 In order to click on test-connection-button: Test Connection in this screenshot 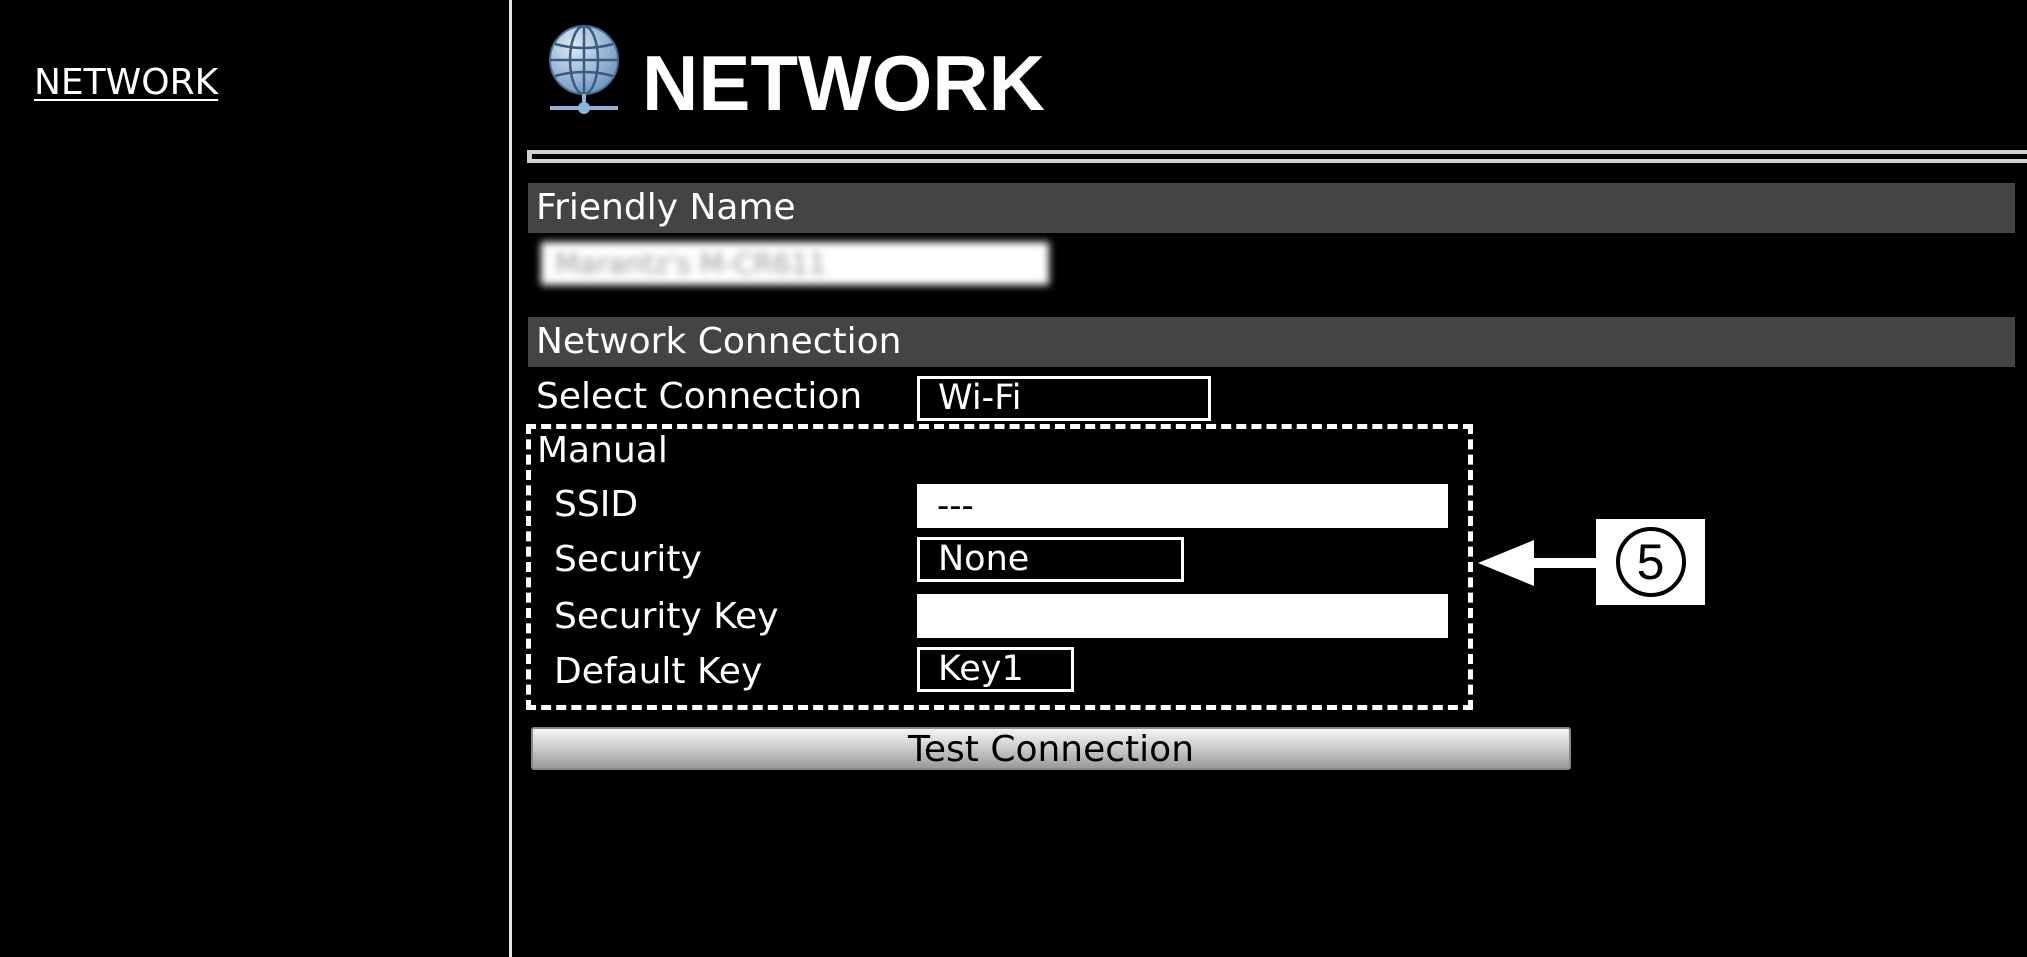, I will do `click(1051, 748)`.